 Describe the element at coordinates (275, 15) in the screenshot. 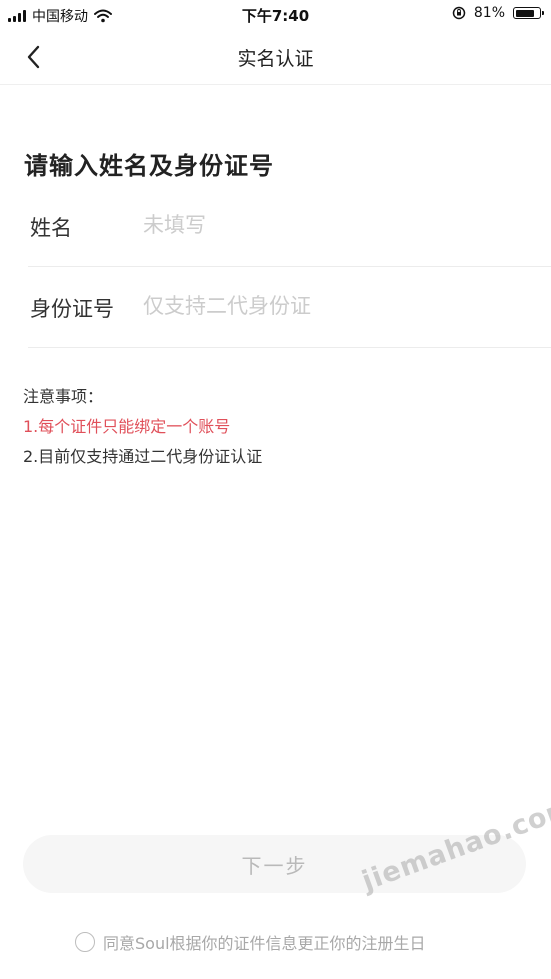

I see `status-bar: 中国移动 下午7:40 81%` at that location.